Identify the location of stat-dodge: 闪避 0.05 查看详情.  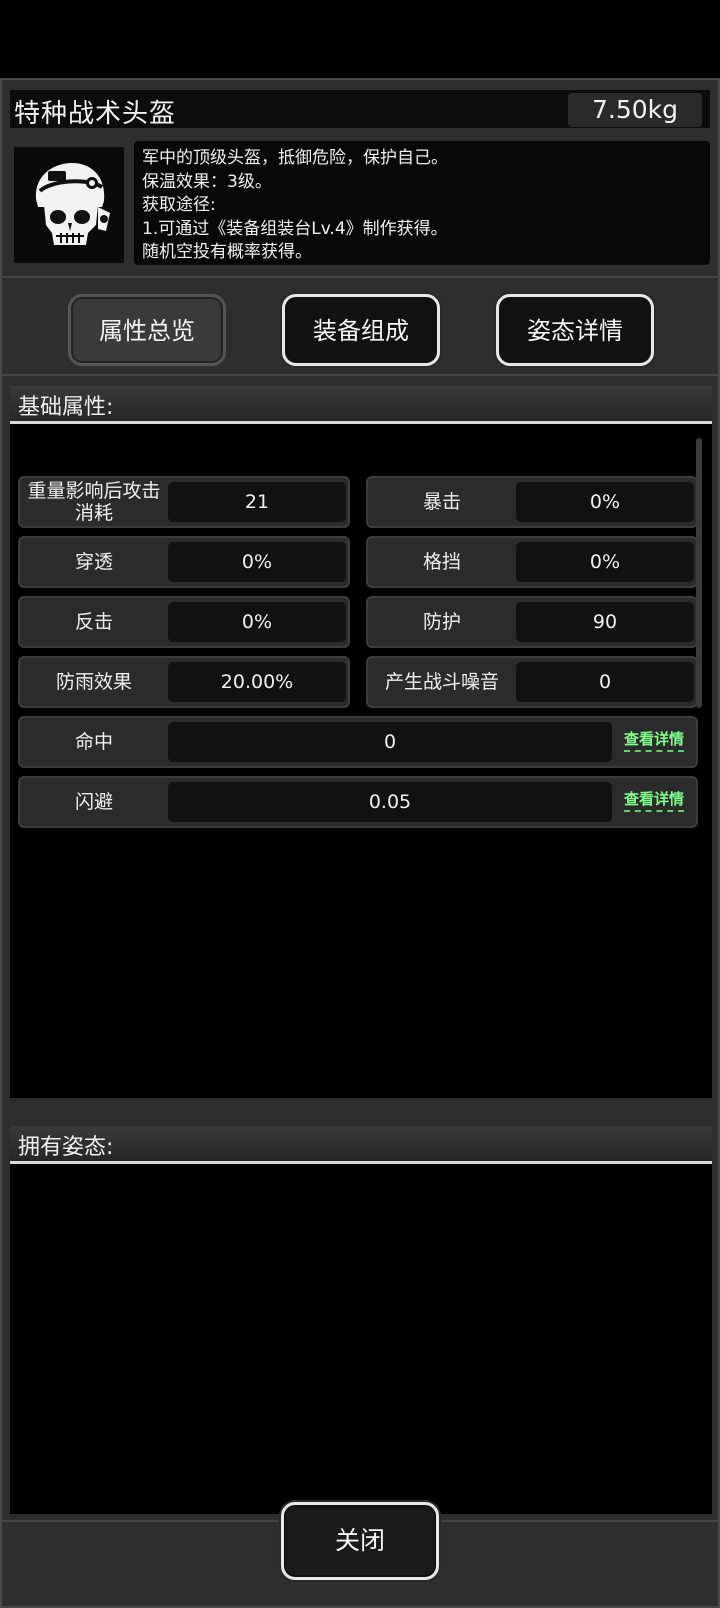
(358, 802).